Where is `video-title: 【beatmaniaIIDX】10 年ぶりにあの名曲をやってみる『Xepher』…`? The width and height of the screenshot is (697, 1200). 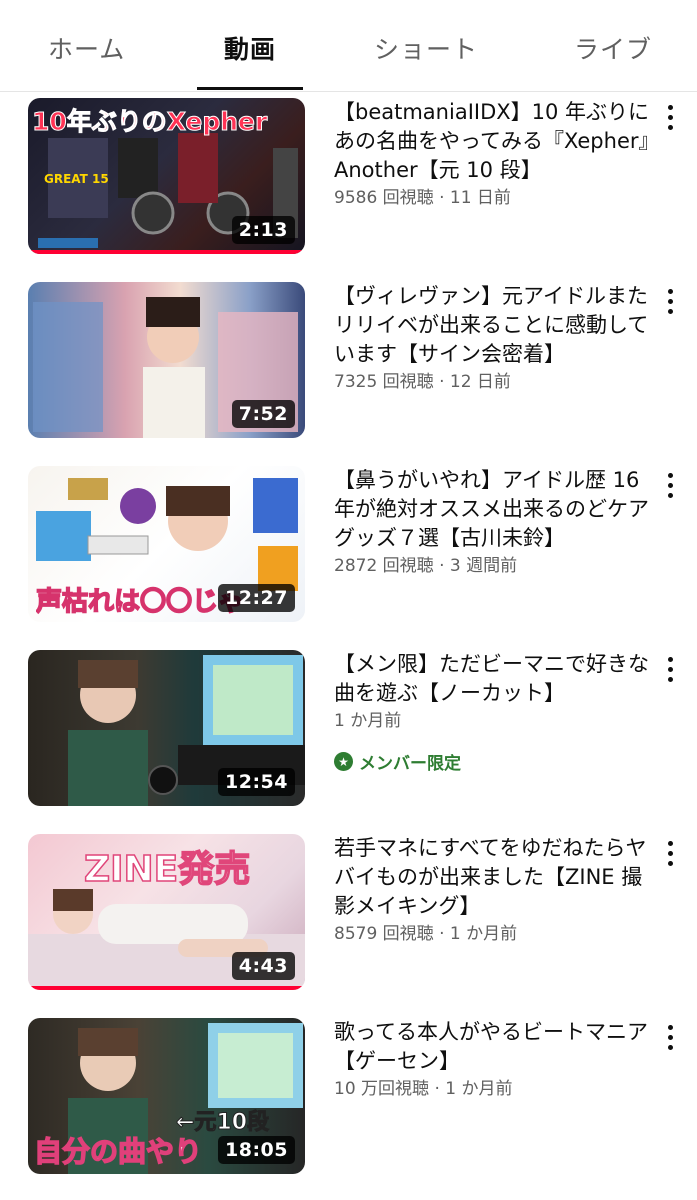 video-title: 【beatmaniaIIDX】10 年ぶりにあの名曲をやってみる『Xepher』… is located at coordinates (492, 141).